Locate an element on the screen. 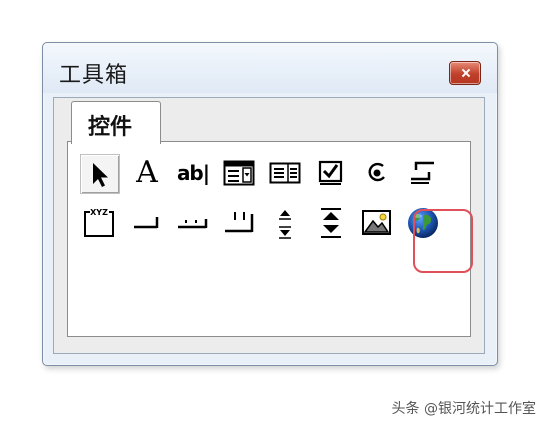 This screenshot has height=428, width=544. radio-button-icon is located at coordinates (376, 172).